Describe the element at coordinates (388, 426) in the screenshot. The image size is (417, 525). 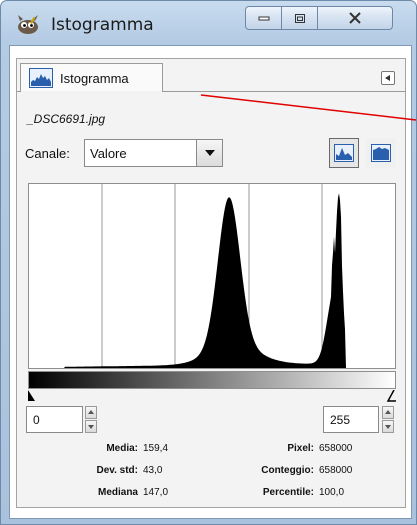
I see `range-max-down-arrow-icon` at that location.